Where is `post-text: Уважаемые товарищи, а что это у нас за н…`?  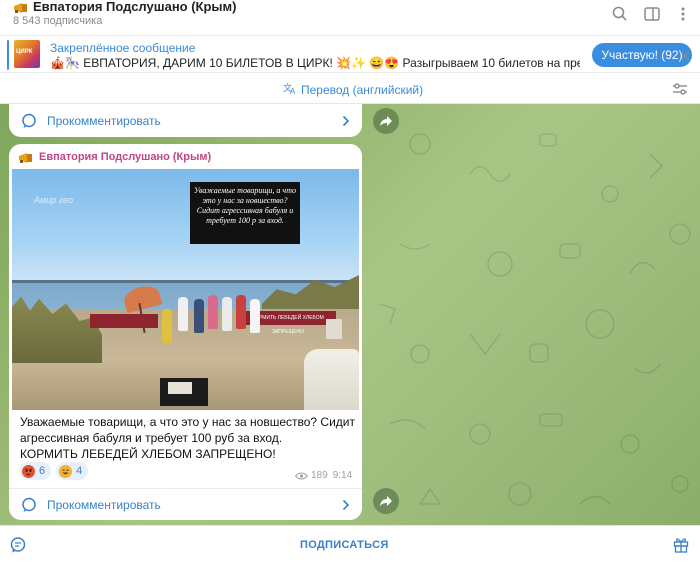 post-text: Уважаемые товарищи, а что это у нас за н… is located at coordinates (187, 438).